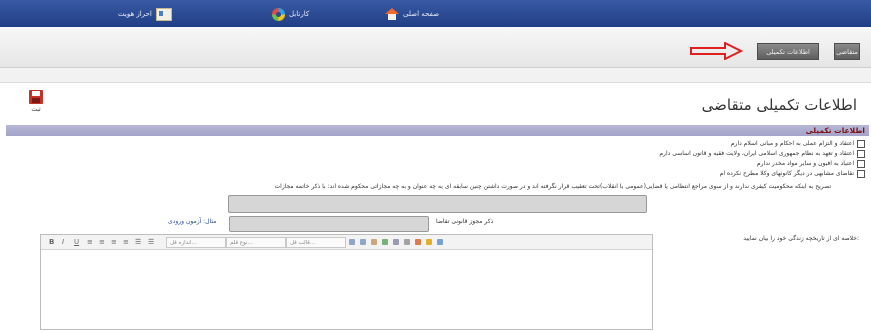 The image size is (871, 332). What do you see at coordinates (90, 242) in the screenshot?
I see `align-left-icon: ≡` at bounding box center [90, 242].